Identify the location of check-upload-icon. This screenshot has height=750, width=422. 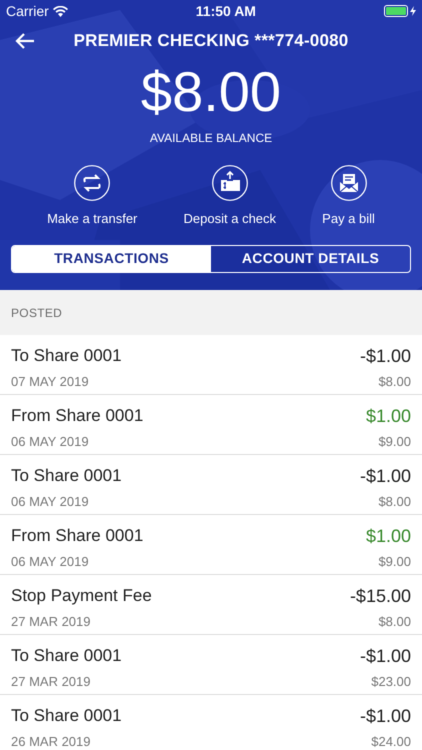
(230, 183).